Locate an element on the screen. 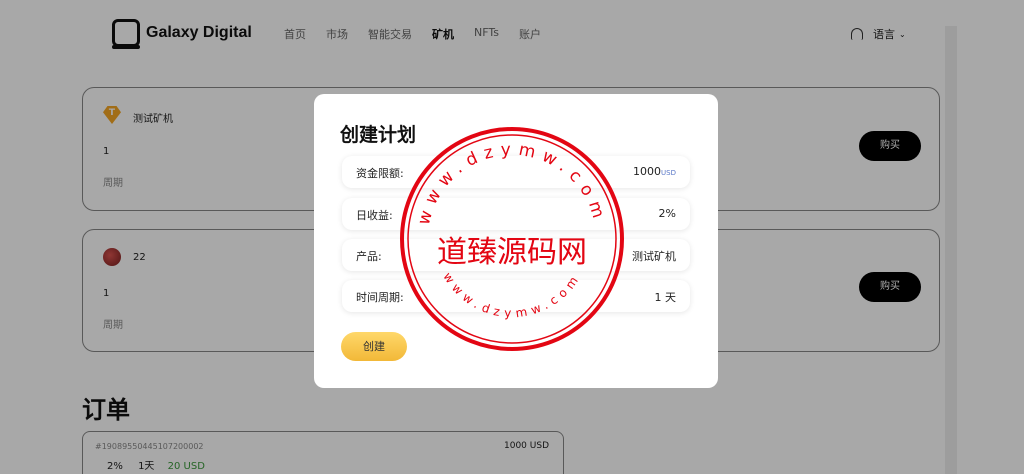  modal-title: 创建计划 is located at coordinates (378, 135).